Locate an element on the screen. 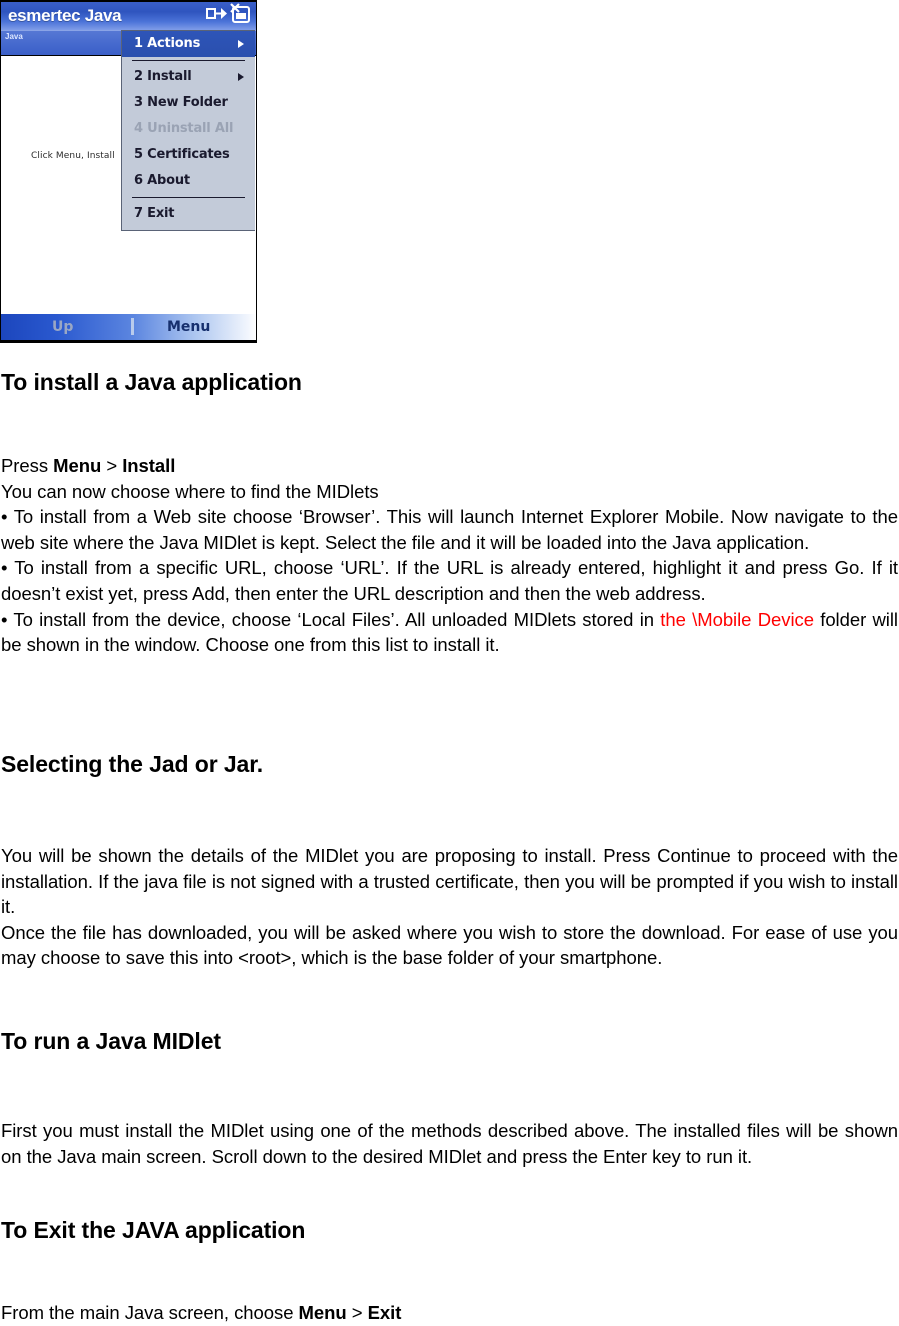 The height and width of the screenshot is (1326, 899). exit-bold-exit: Exit is located at coordinates (384, 1312).